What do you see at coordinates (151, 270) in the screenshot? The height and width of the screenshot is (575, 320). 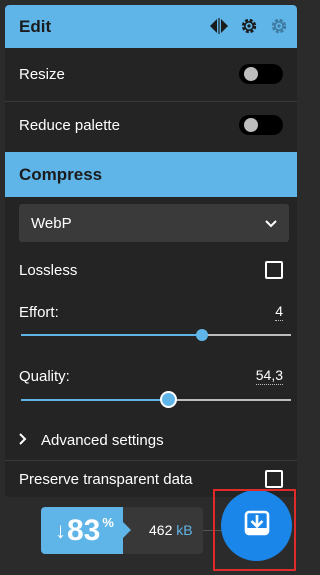 I see `lossless-row: Lossless` at bounding box center [151, 270].